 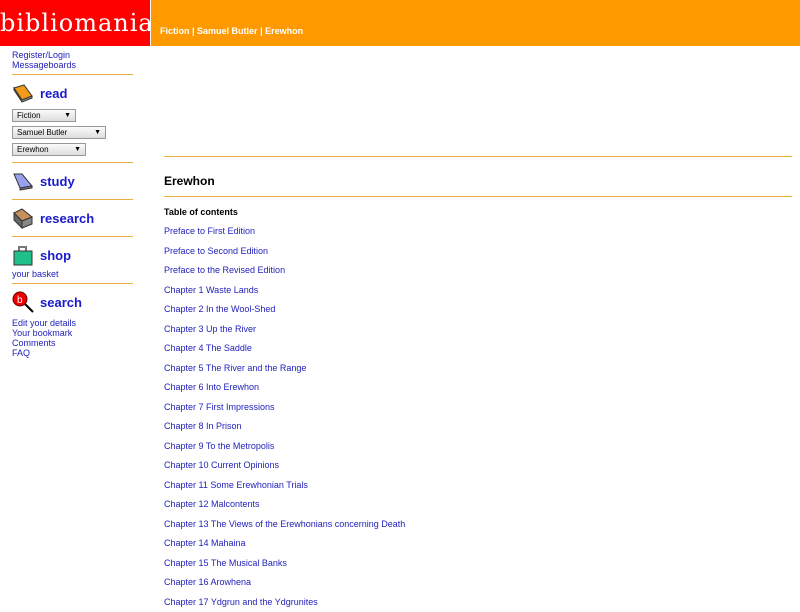 What do you see at coordinates (478, 369) in the screenshot?
I see `chapter-link: Chapter 5 The River and the Range` at bounding box center [478, 369].